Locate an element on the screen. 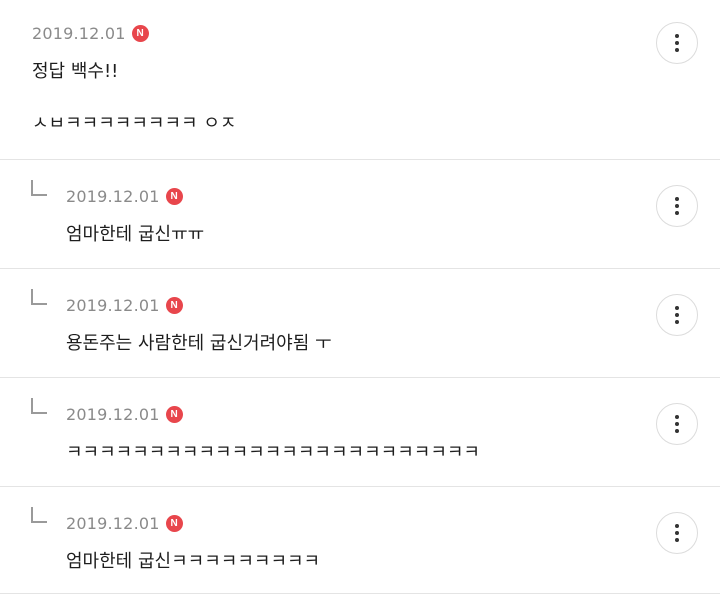  comment-text: ㅅㅂㅋㅋㅋㅋㅋㅋㅋㅋ ㅇㅈ is located at coordinates (134, 123).